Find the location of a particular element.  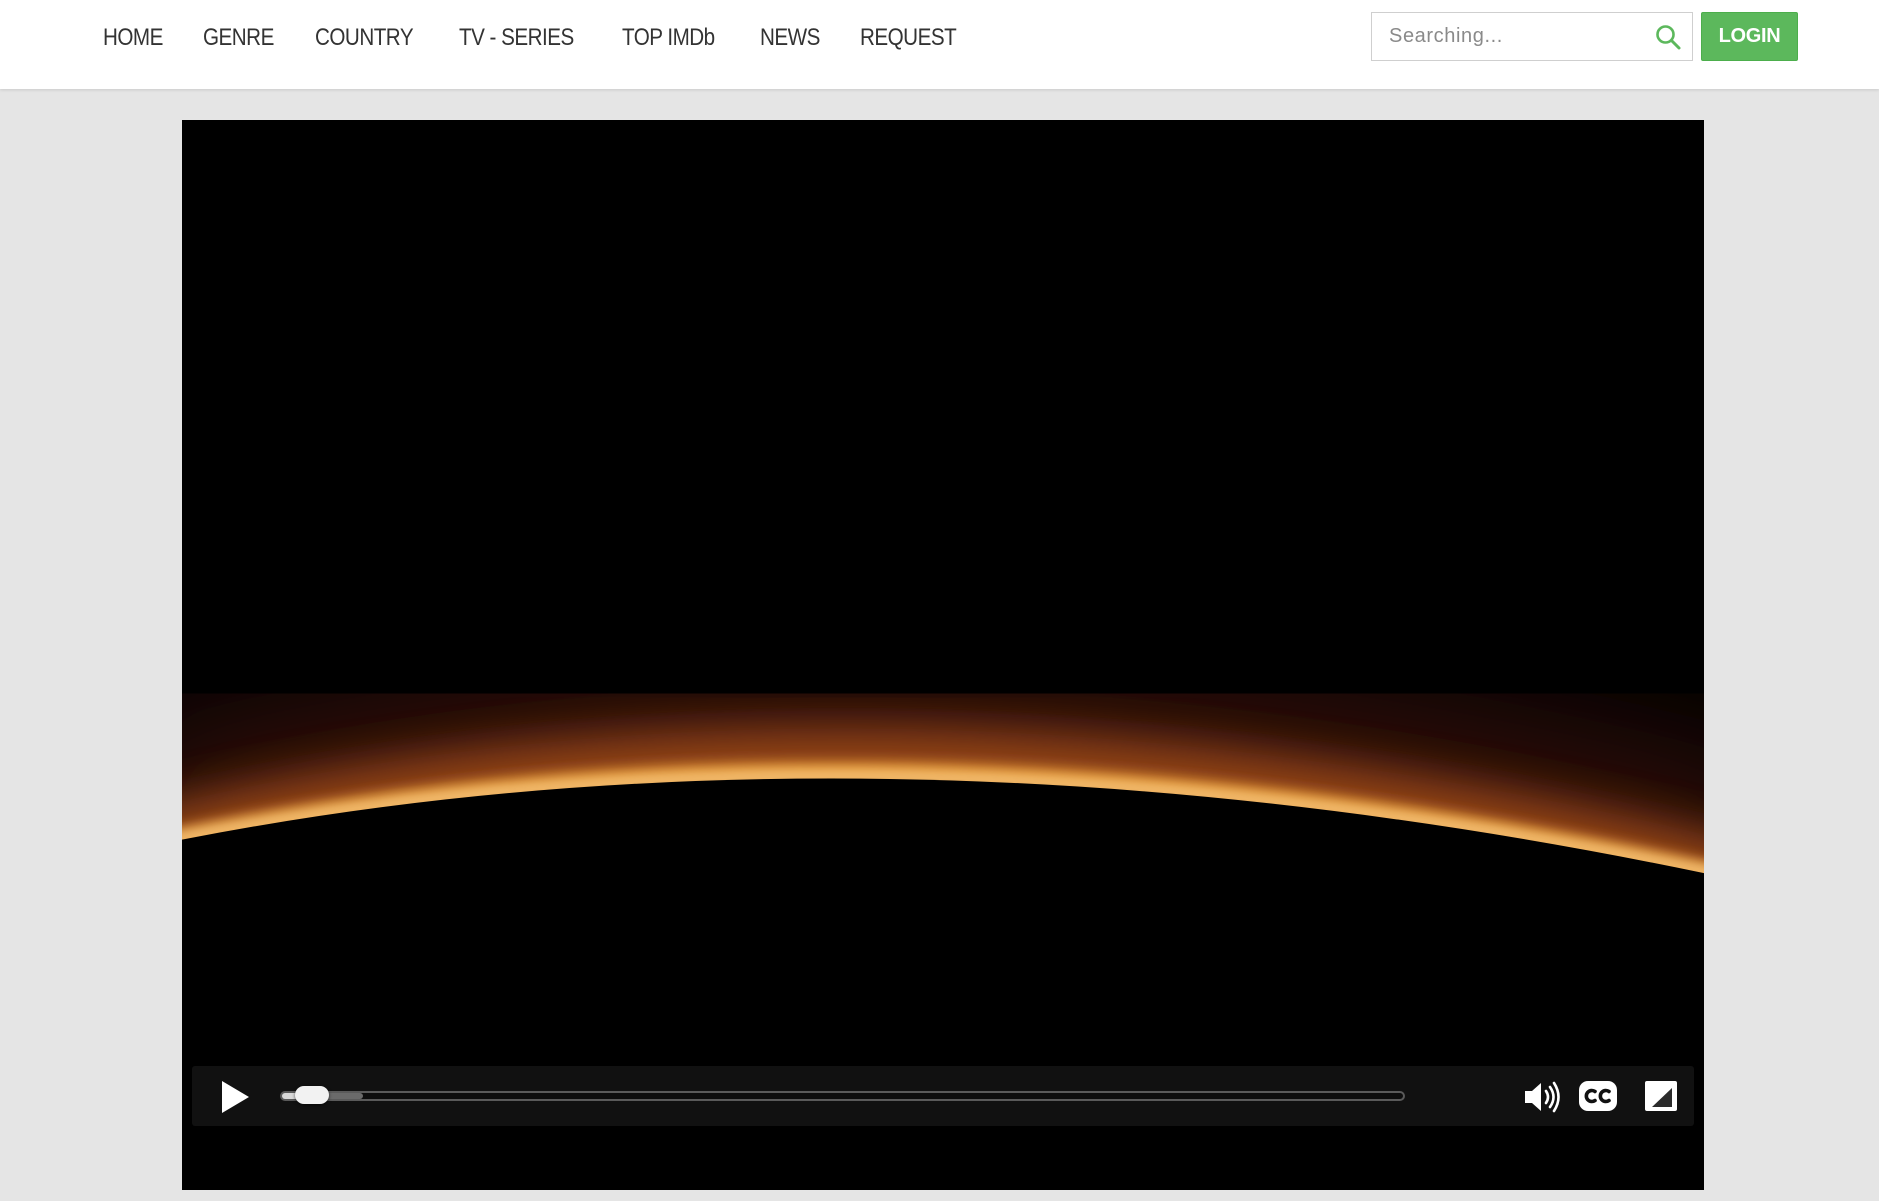

fullscreen-icon is located at coordinates (1661, 1096).